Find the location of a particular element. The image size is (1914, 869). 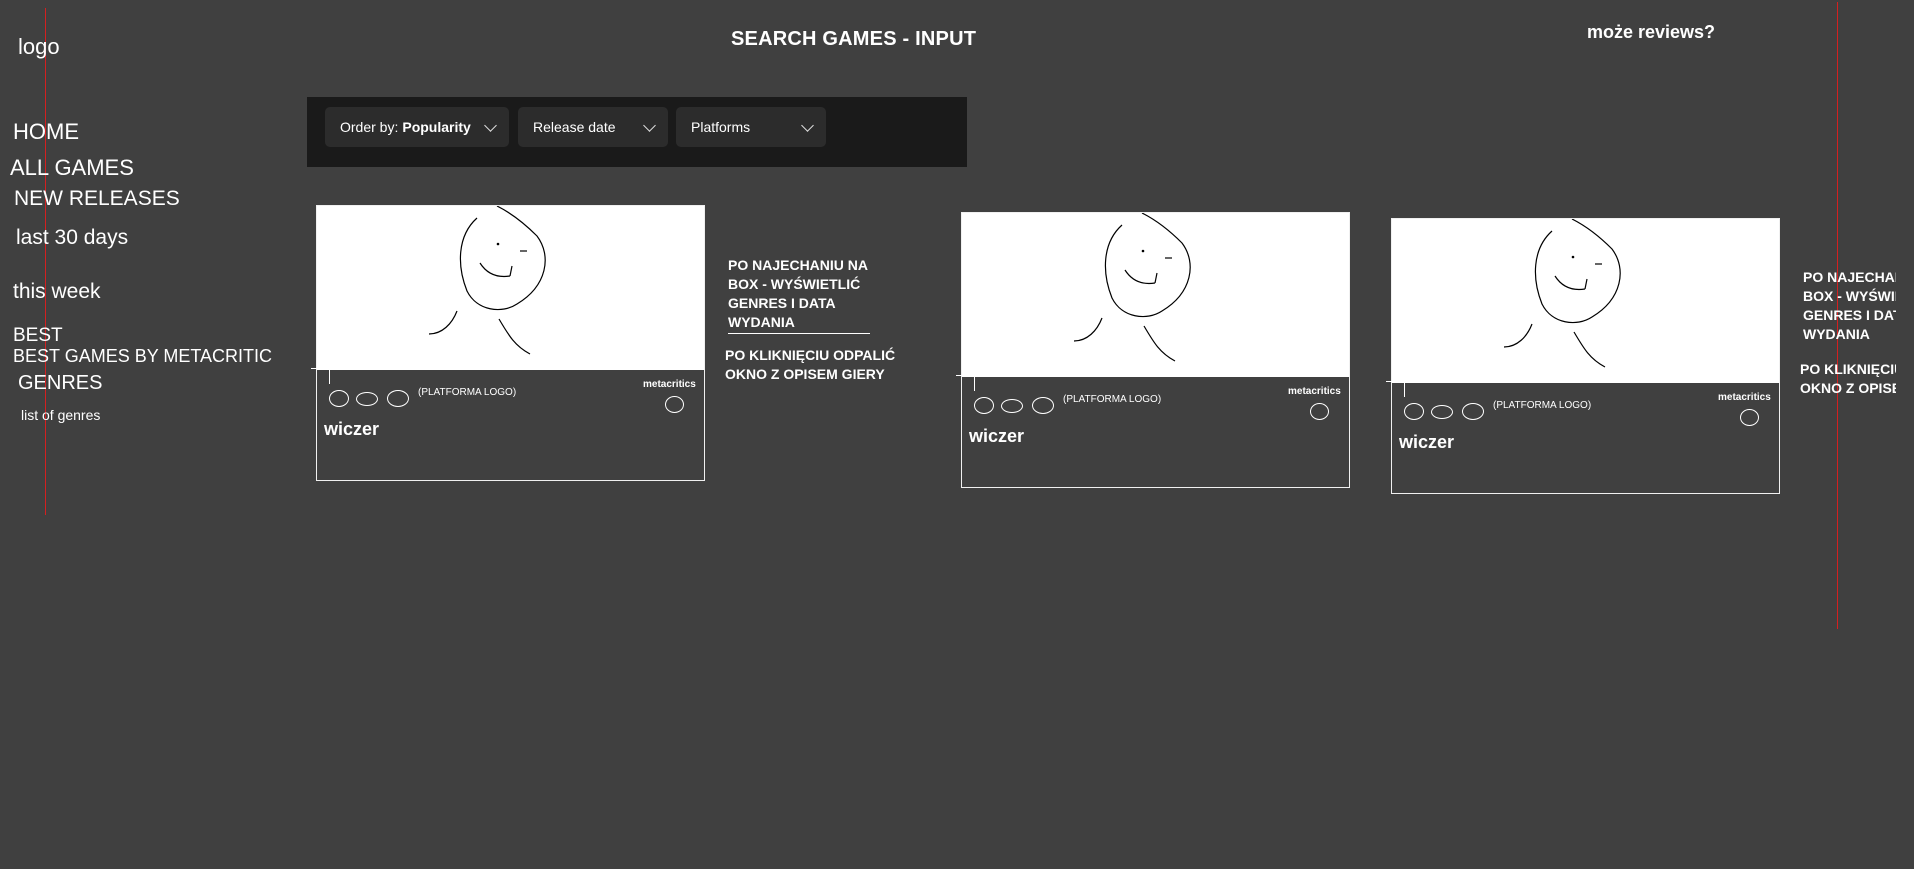

logo: logo is located at coordinates (39, 47).